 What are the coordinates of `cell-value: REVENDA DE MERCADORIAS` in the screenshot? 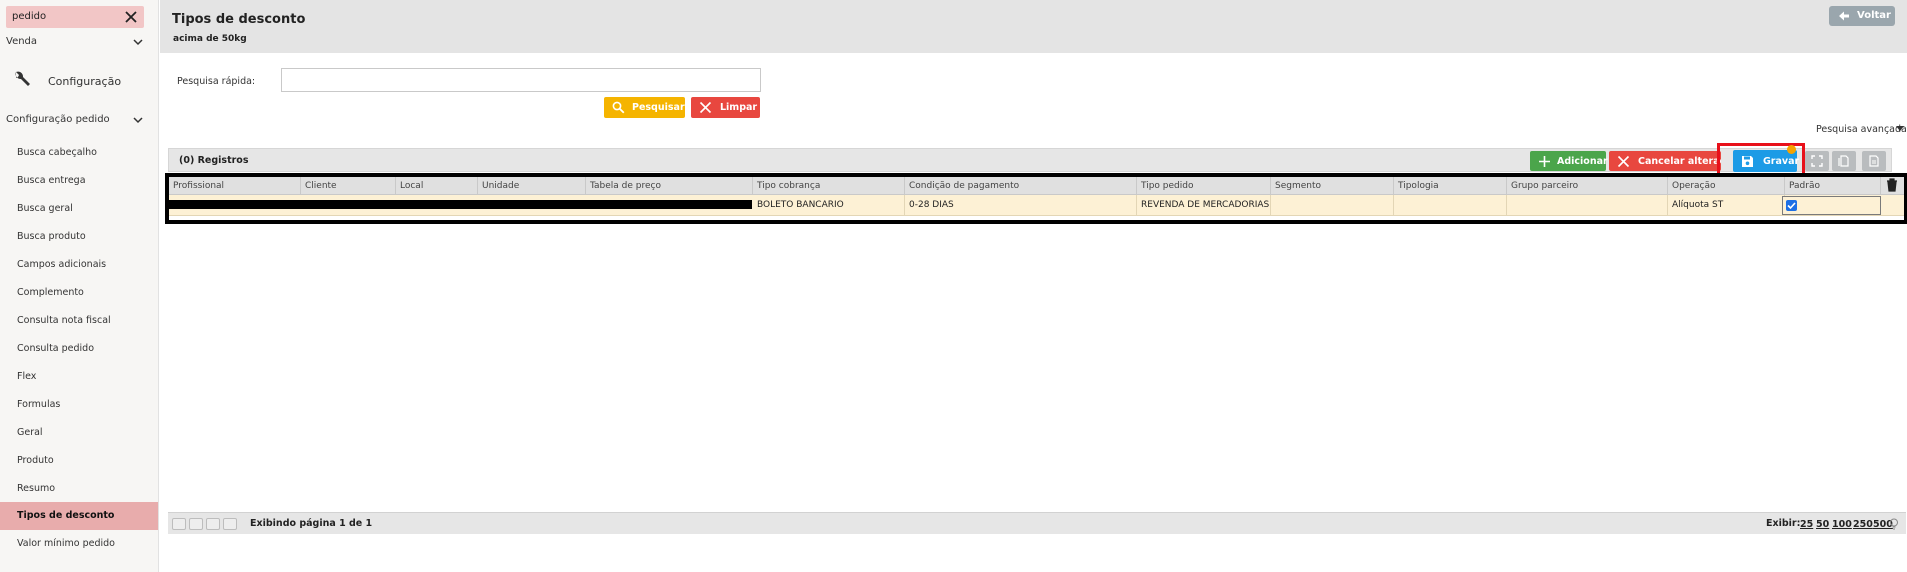 It's located at (1205, 205).